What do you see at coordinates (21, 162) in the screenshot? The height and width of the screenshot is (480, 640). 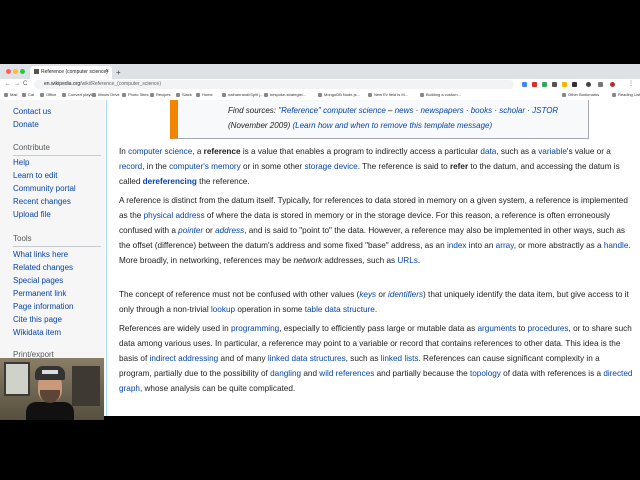 I see `sidebar-link-help: Help` at bounding box center [21, 162].